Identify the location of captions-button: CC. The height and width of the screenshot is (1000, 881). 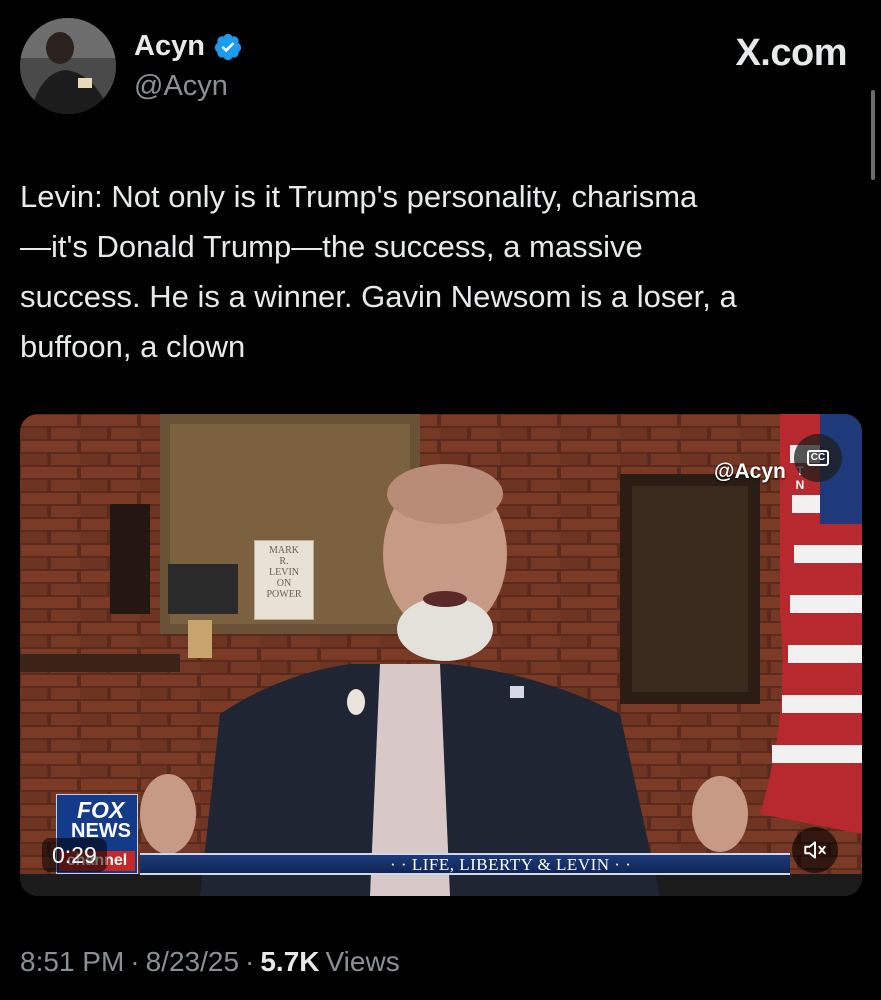
(818, 458).